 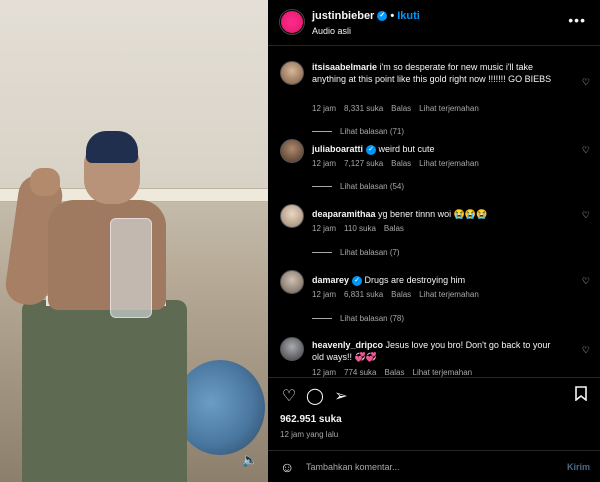 I want to click on audio-label: Audio asli, so click(x=331, y=31).